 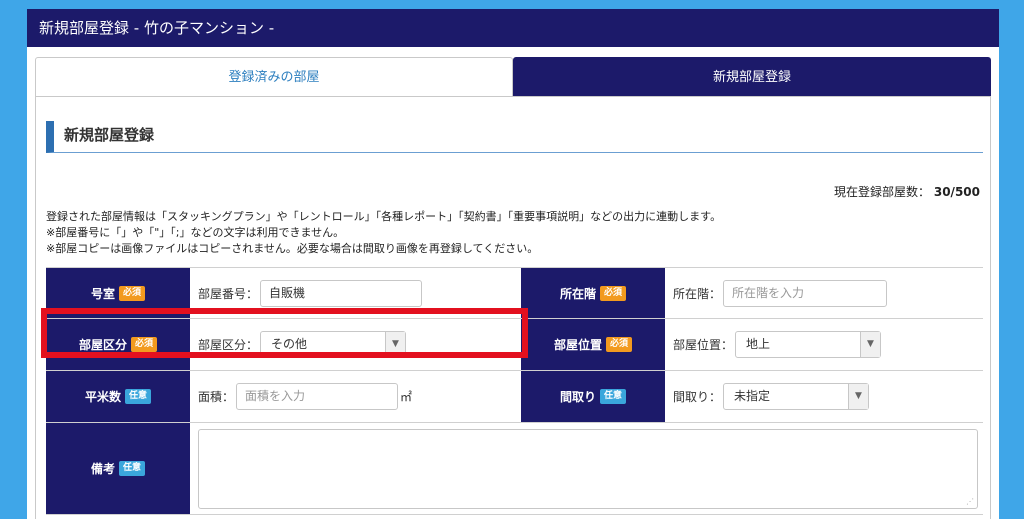 What do you see at coordinates (514, 137) in the screenshot?
I see `section-heading: 新規部屋登録` at bounding box center [514, 137].